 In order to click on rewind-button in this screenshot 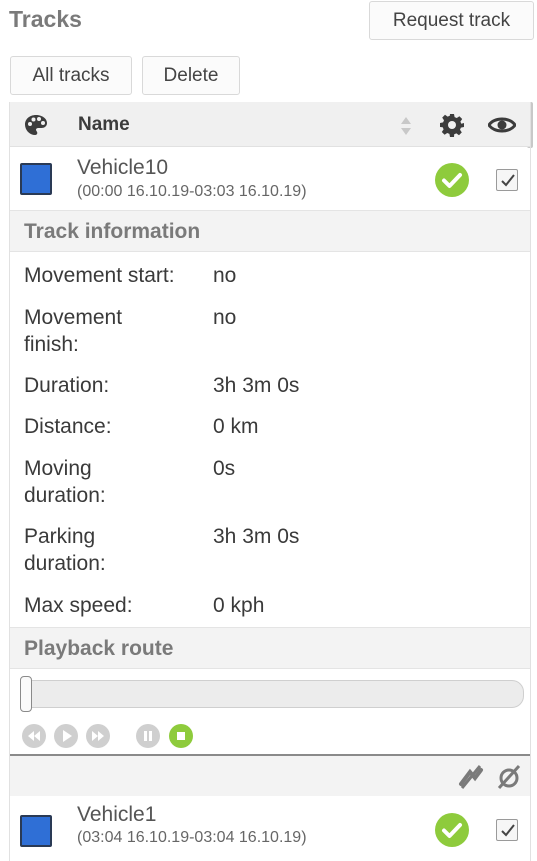, I will do `click(34, 736)`.